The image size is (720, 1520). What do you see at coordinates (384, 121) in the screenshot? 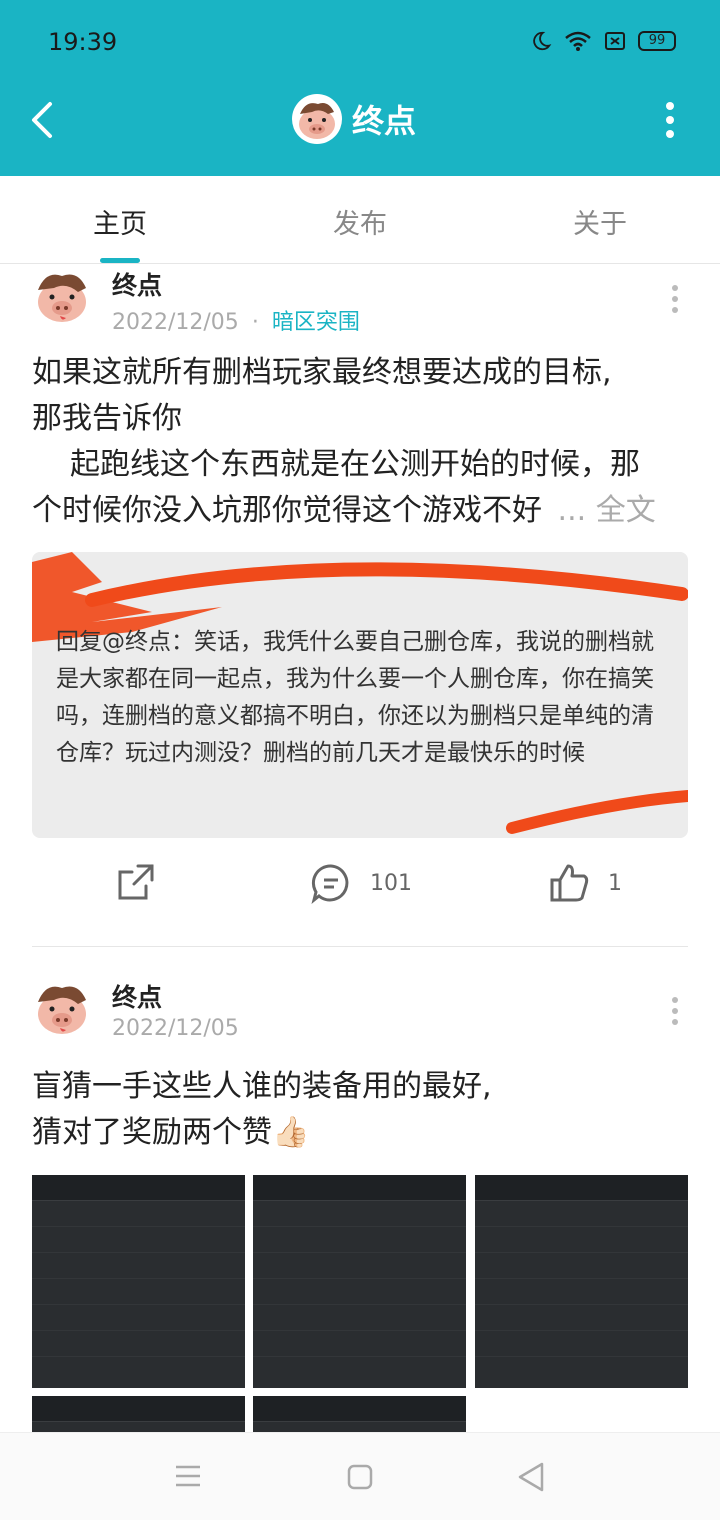
I see `page-title: 终点` at bounding box center [384, 121].